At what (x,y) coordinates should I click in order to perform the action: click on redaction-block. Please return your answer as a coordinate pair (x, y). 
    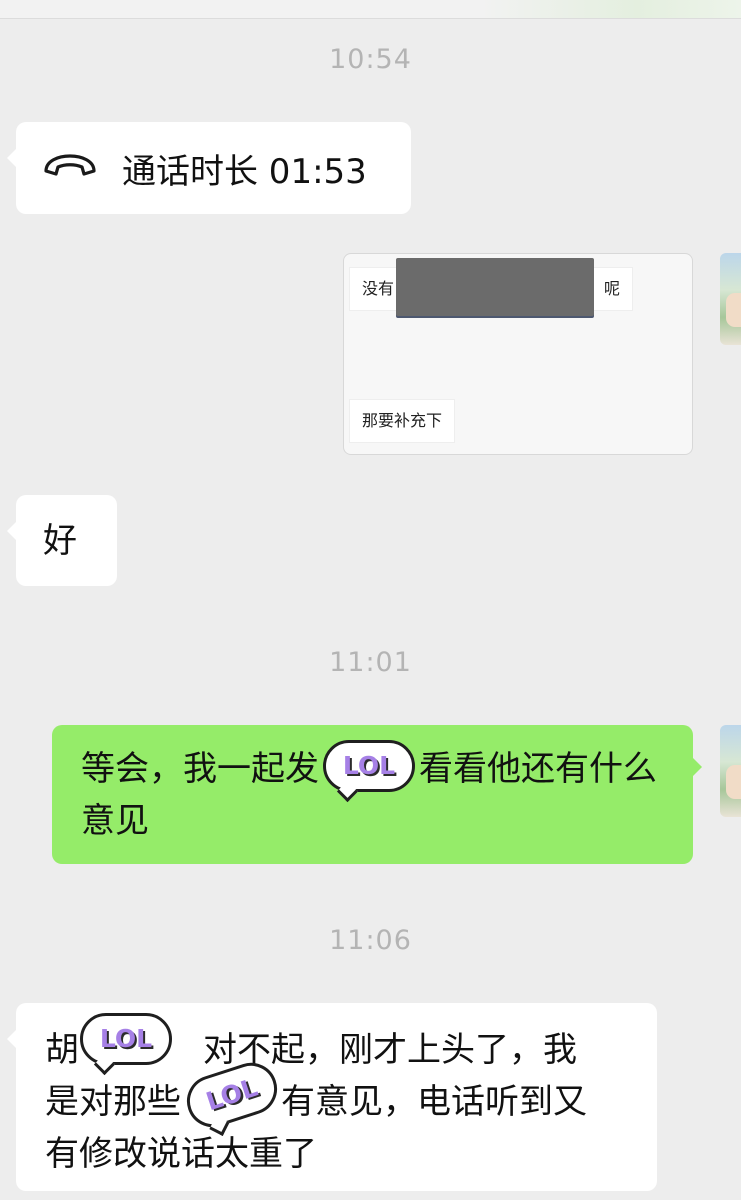
    Looking at the image, I should click on (495, 287).